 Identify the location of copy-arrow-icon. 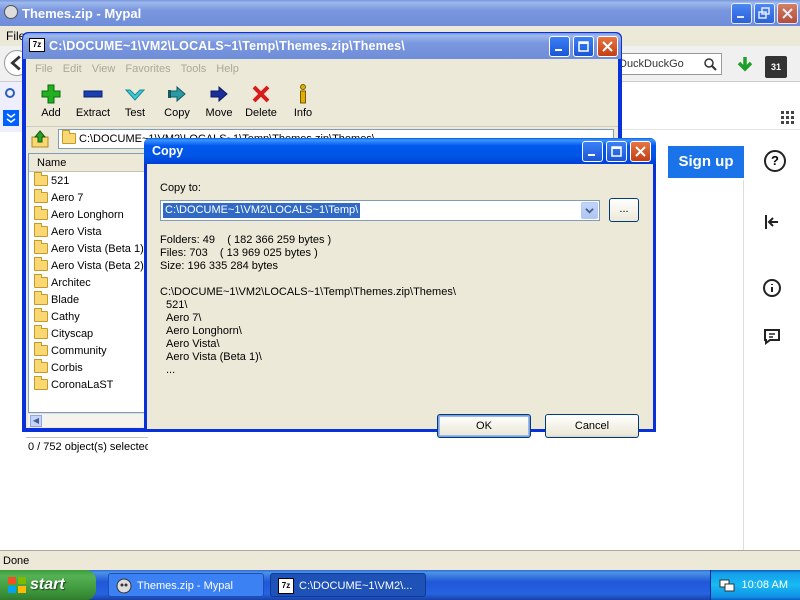
(177, 94).